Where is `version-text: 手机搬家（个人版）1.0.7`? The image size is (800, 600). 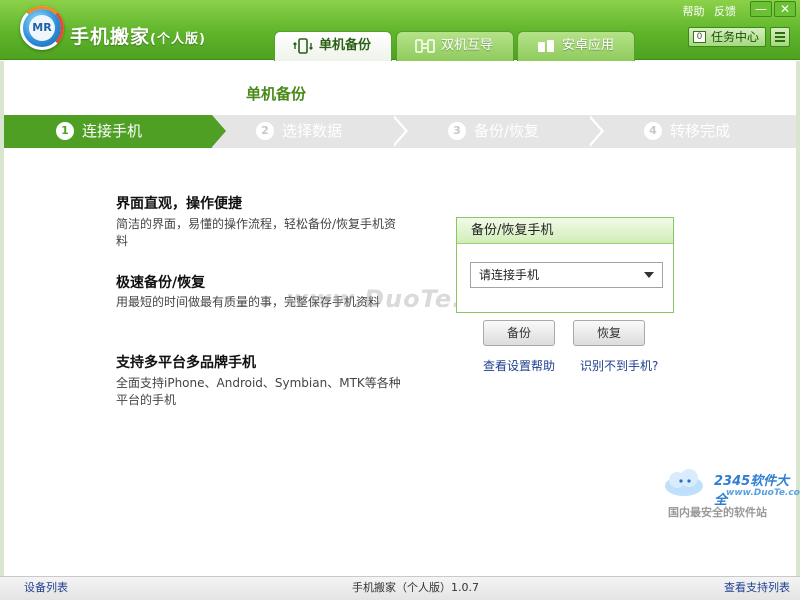 version-text: 手机搬家（个人版）1.0.7 is located at coordinates (415, 587).